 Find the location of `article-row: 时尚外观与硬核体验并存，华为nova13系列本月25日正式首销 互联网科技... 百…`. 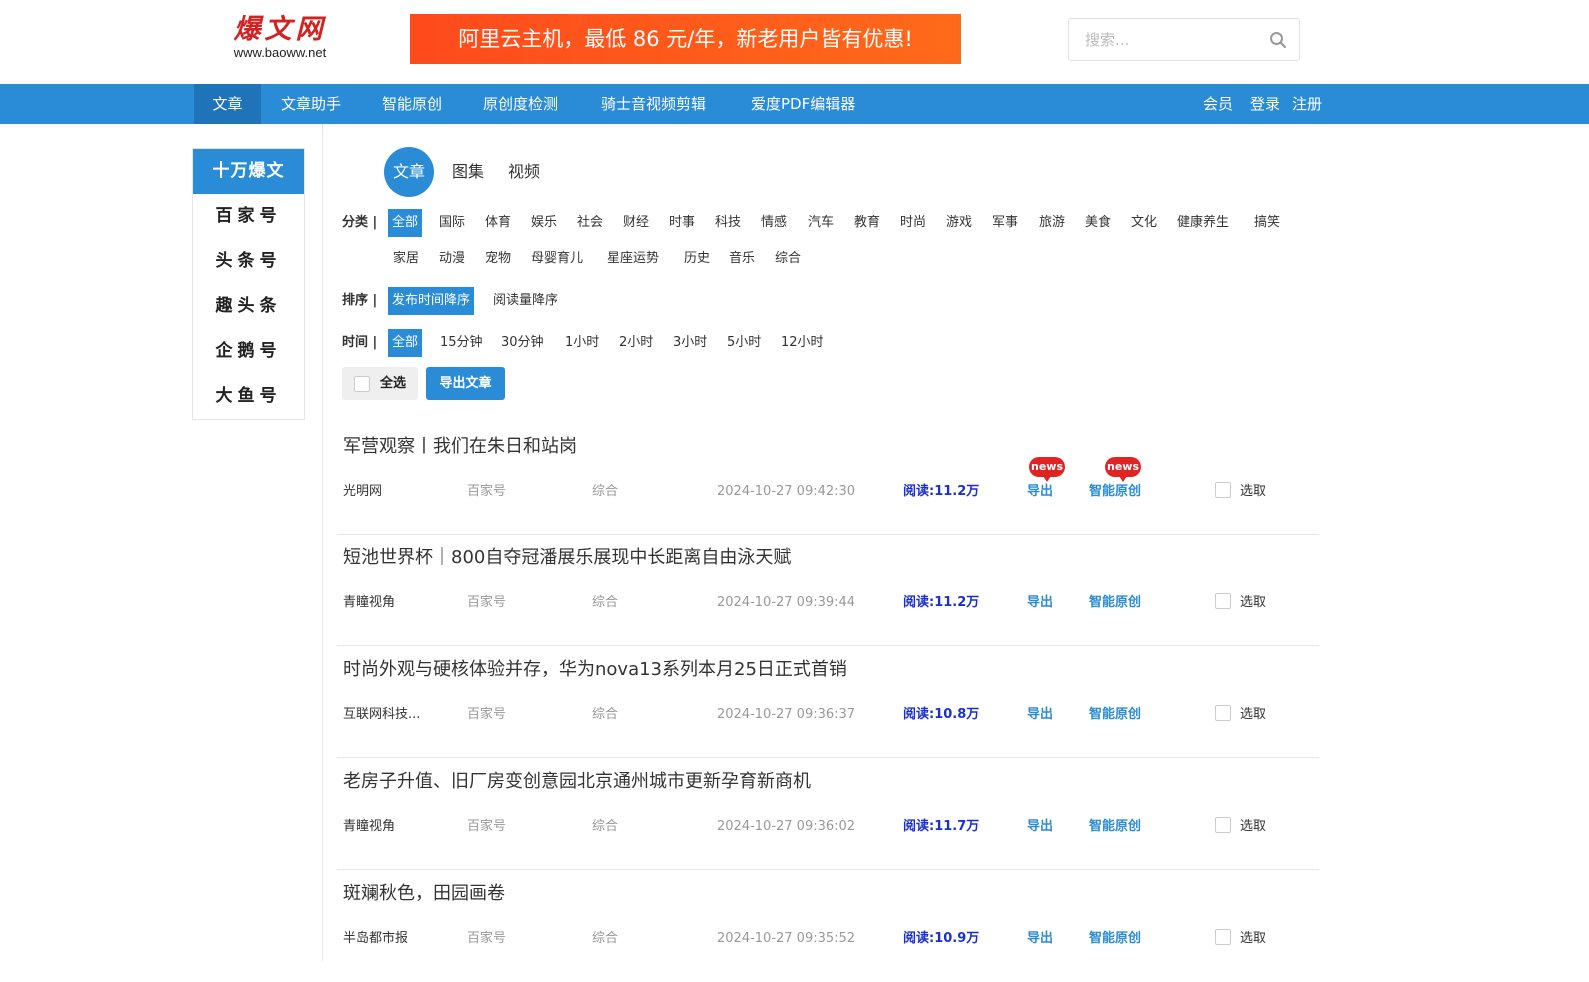

article-row: 时尚外观与硬核体验并存，华为nova13系列本月25日正式首销 互联网科技... 百… is located at coordinates (828, 702).